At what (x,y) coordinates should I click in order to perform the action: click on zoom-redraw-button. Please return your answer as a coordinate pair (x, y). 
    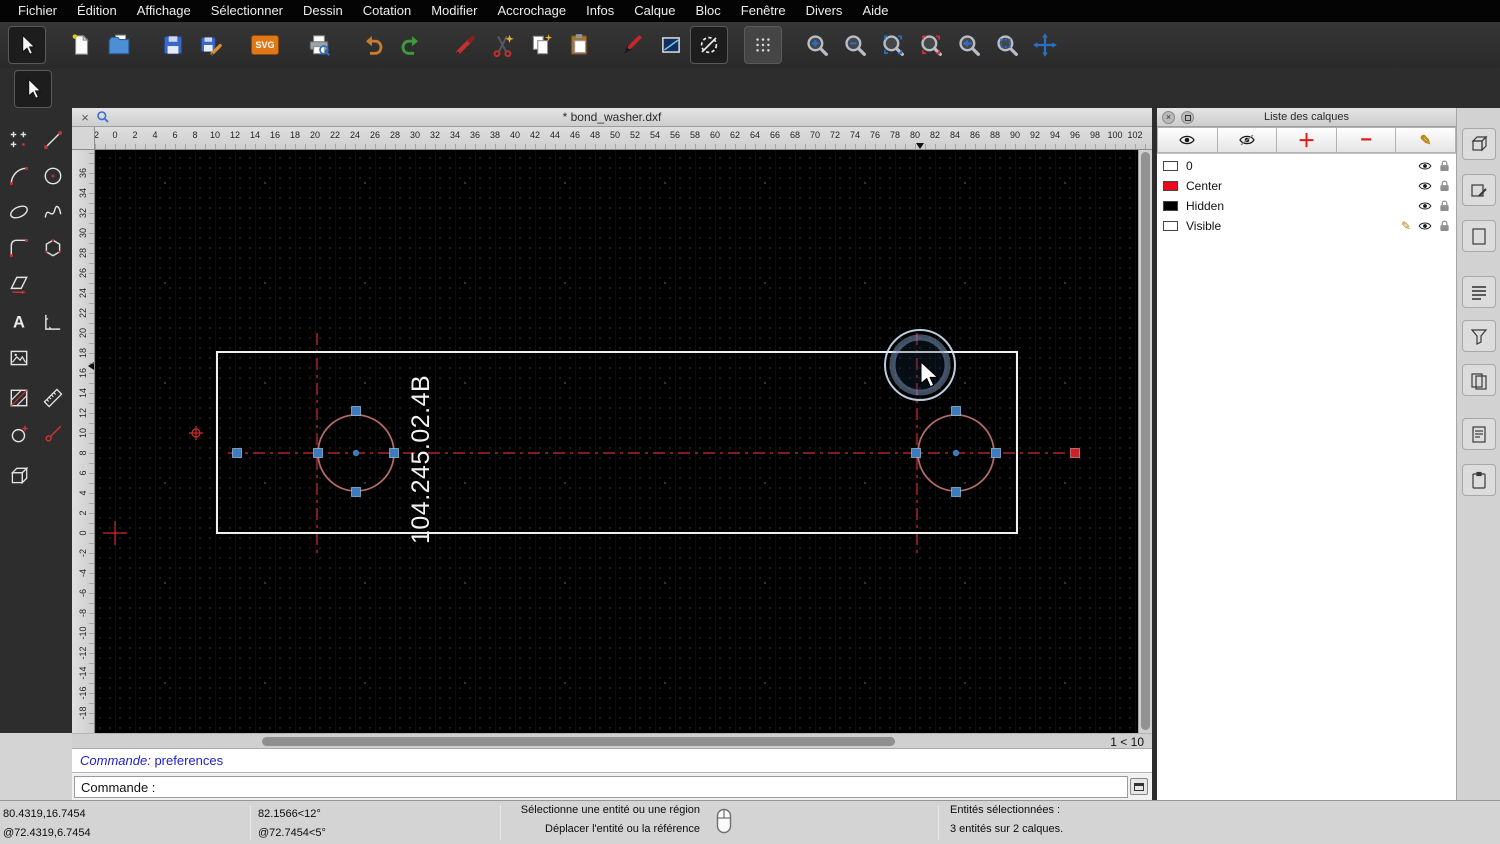
    Looking at the image, I should click on (931, 45).